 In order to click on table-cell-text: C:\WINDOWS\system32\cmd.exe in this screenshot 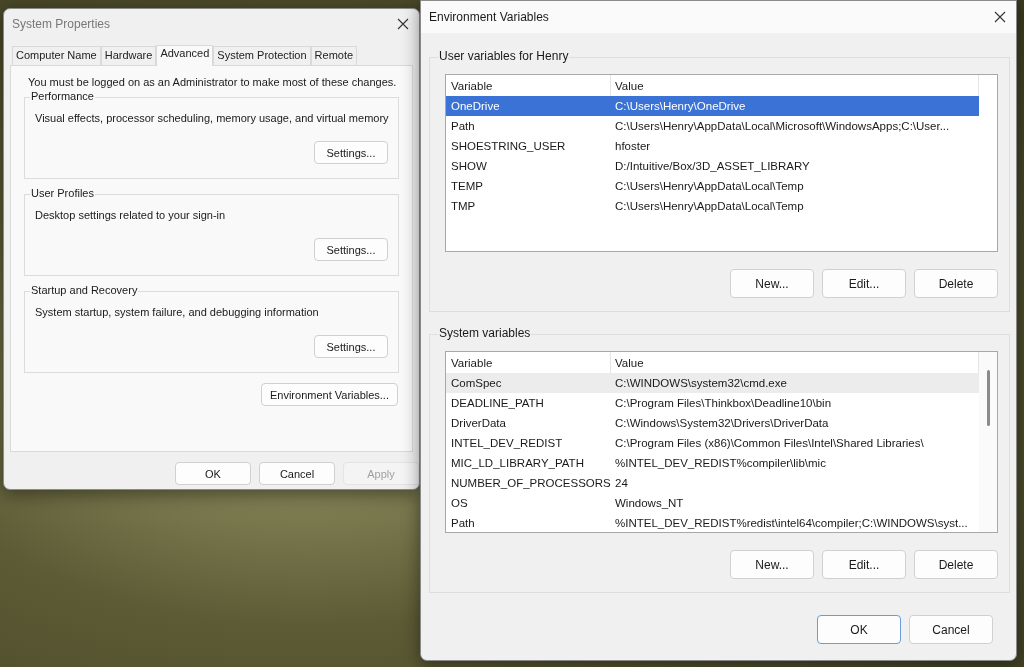, I will do `click(701, 383)`.